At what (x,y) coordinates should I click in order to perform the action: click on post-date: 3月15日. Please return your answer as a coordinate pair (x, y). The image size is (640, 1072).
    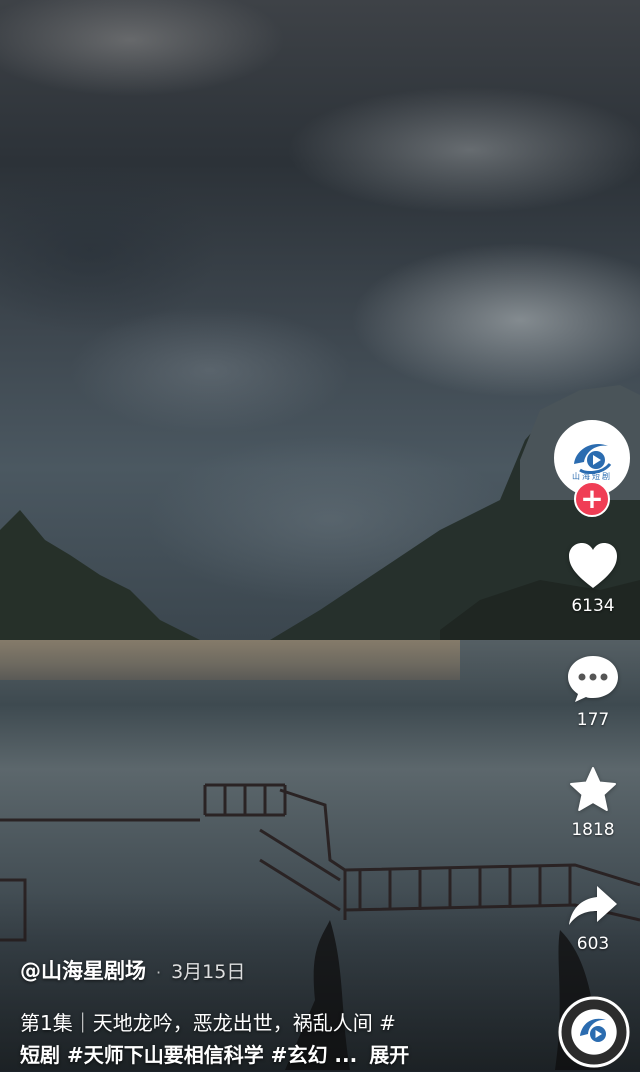
    Looking at the image, I should click on (208, 972).